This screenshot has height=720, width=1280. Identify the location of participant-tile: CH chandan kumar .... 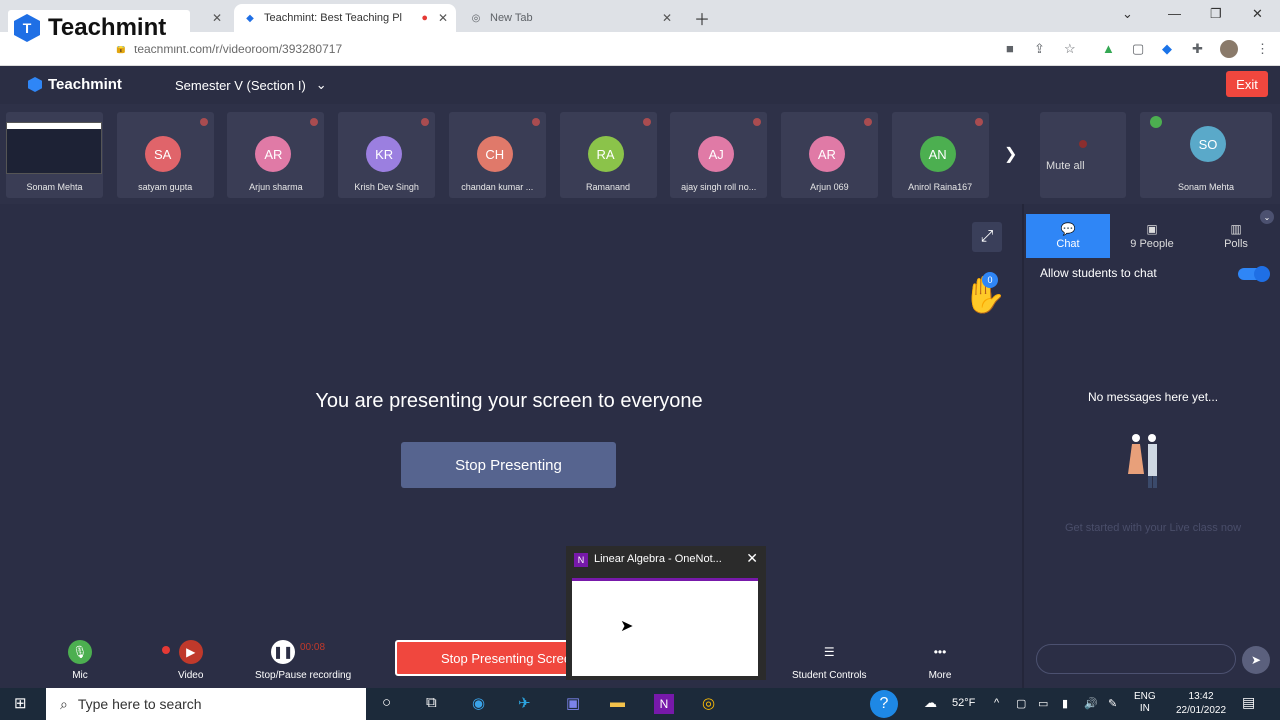
(497, 155).